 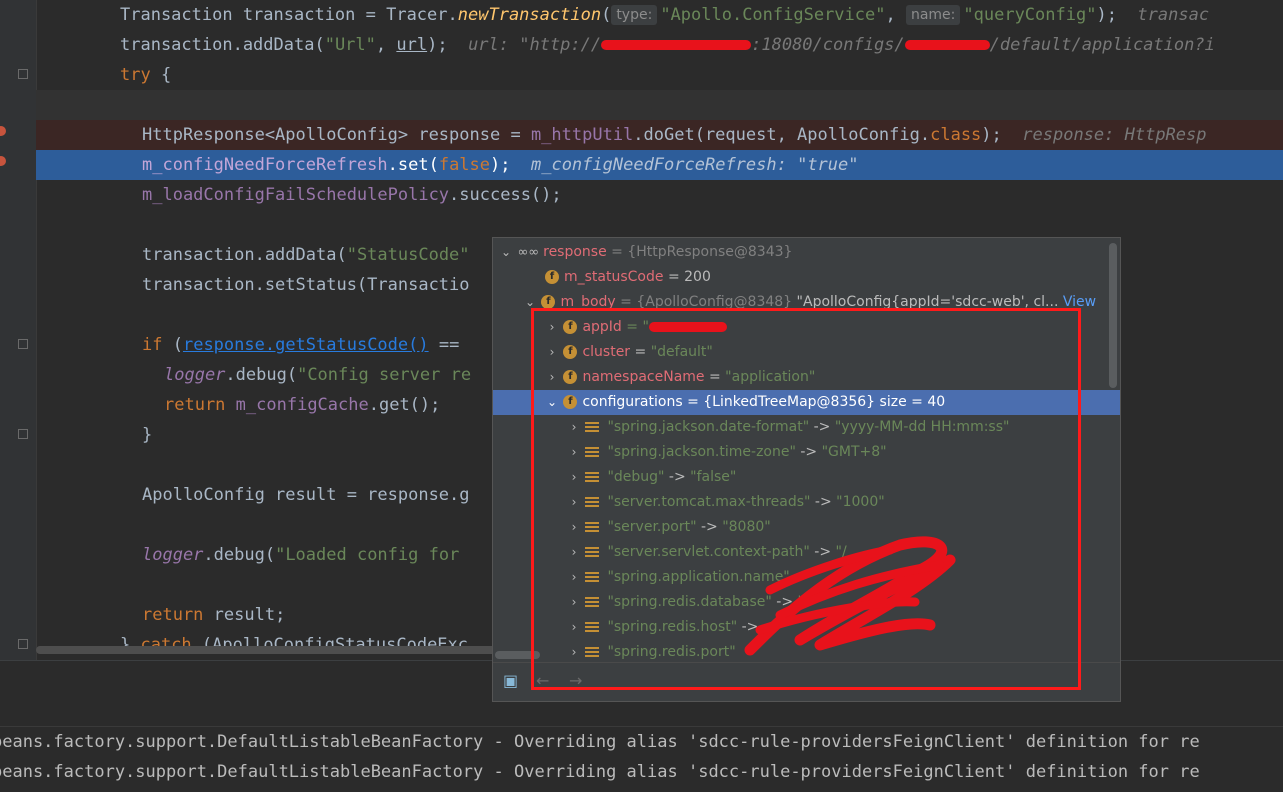 What do you see at coordinates (806, 577) in the screenshot?
I see `map-entry-row: › "spring.application.name" ->` at bounding box center [806, 577].